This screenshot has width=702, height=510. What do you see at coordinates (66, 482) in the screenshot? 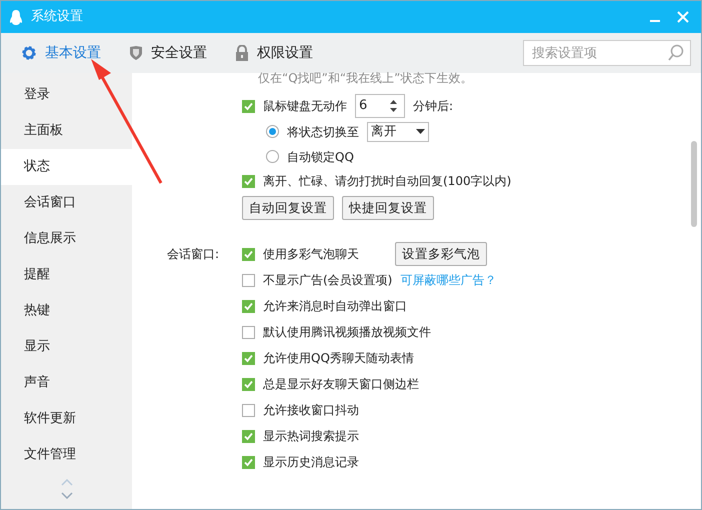
I see `scroll-up-icon` at bounding box center [66, 482].